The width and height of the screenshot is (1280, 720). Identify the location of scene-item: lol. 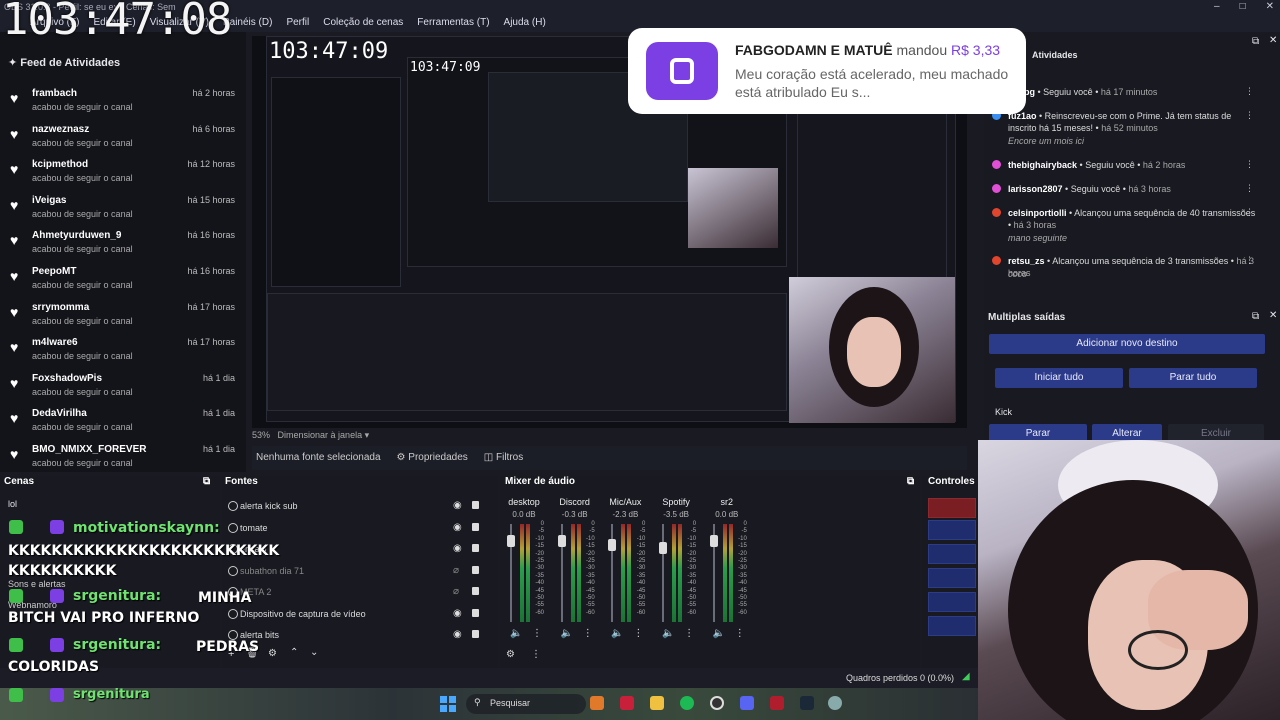
(12, 504).